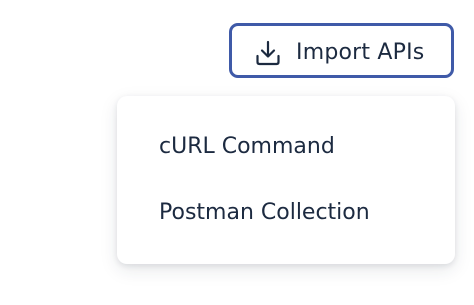 This screenshot has width=474, height=305. I want to click on download-icon, so click(268, 53).